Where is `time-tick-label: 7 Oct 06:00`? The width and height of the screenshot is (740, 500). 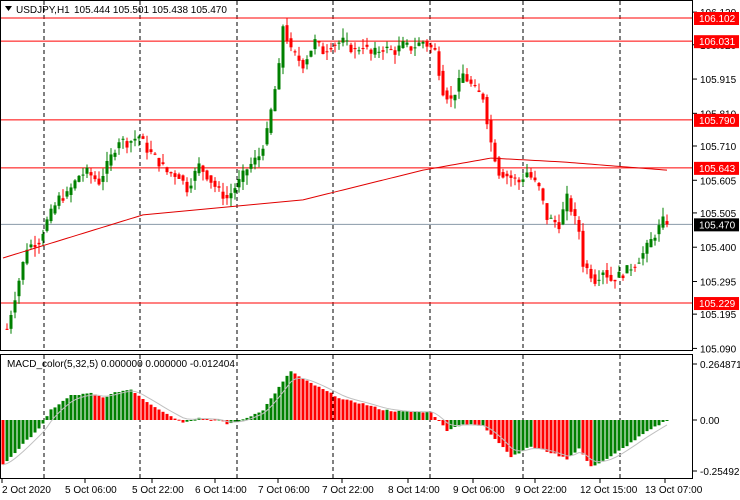 time-tick-label: 7 Oct 06:00 is located at coordinates (284, 490).